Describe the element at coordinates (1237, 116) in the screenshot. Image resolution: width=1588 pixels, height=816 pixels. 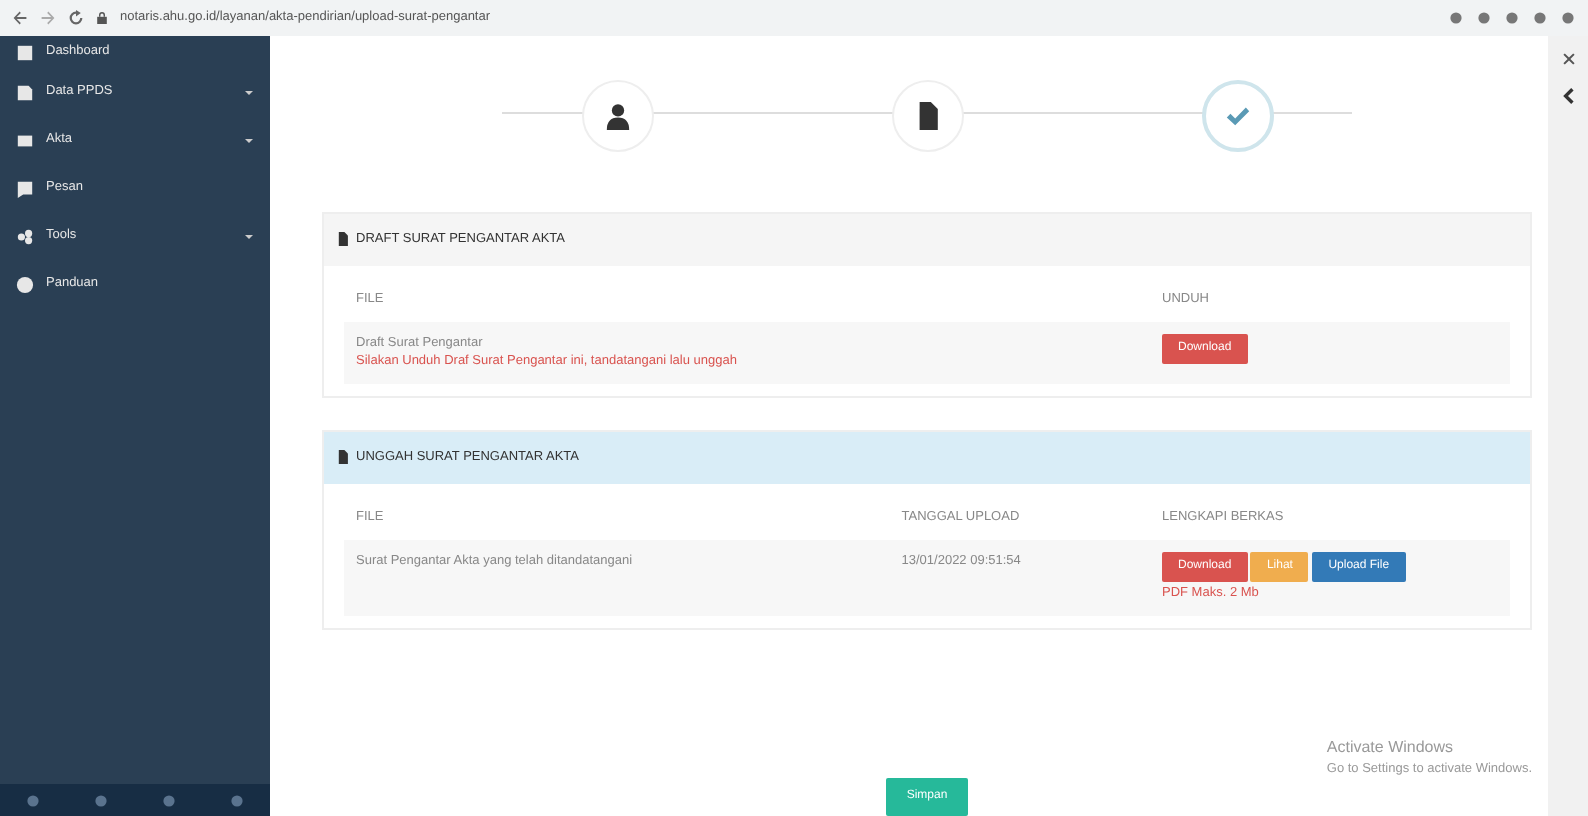
I see `check-icon` at that location.